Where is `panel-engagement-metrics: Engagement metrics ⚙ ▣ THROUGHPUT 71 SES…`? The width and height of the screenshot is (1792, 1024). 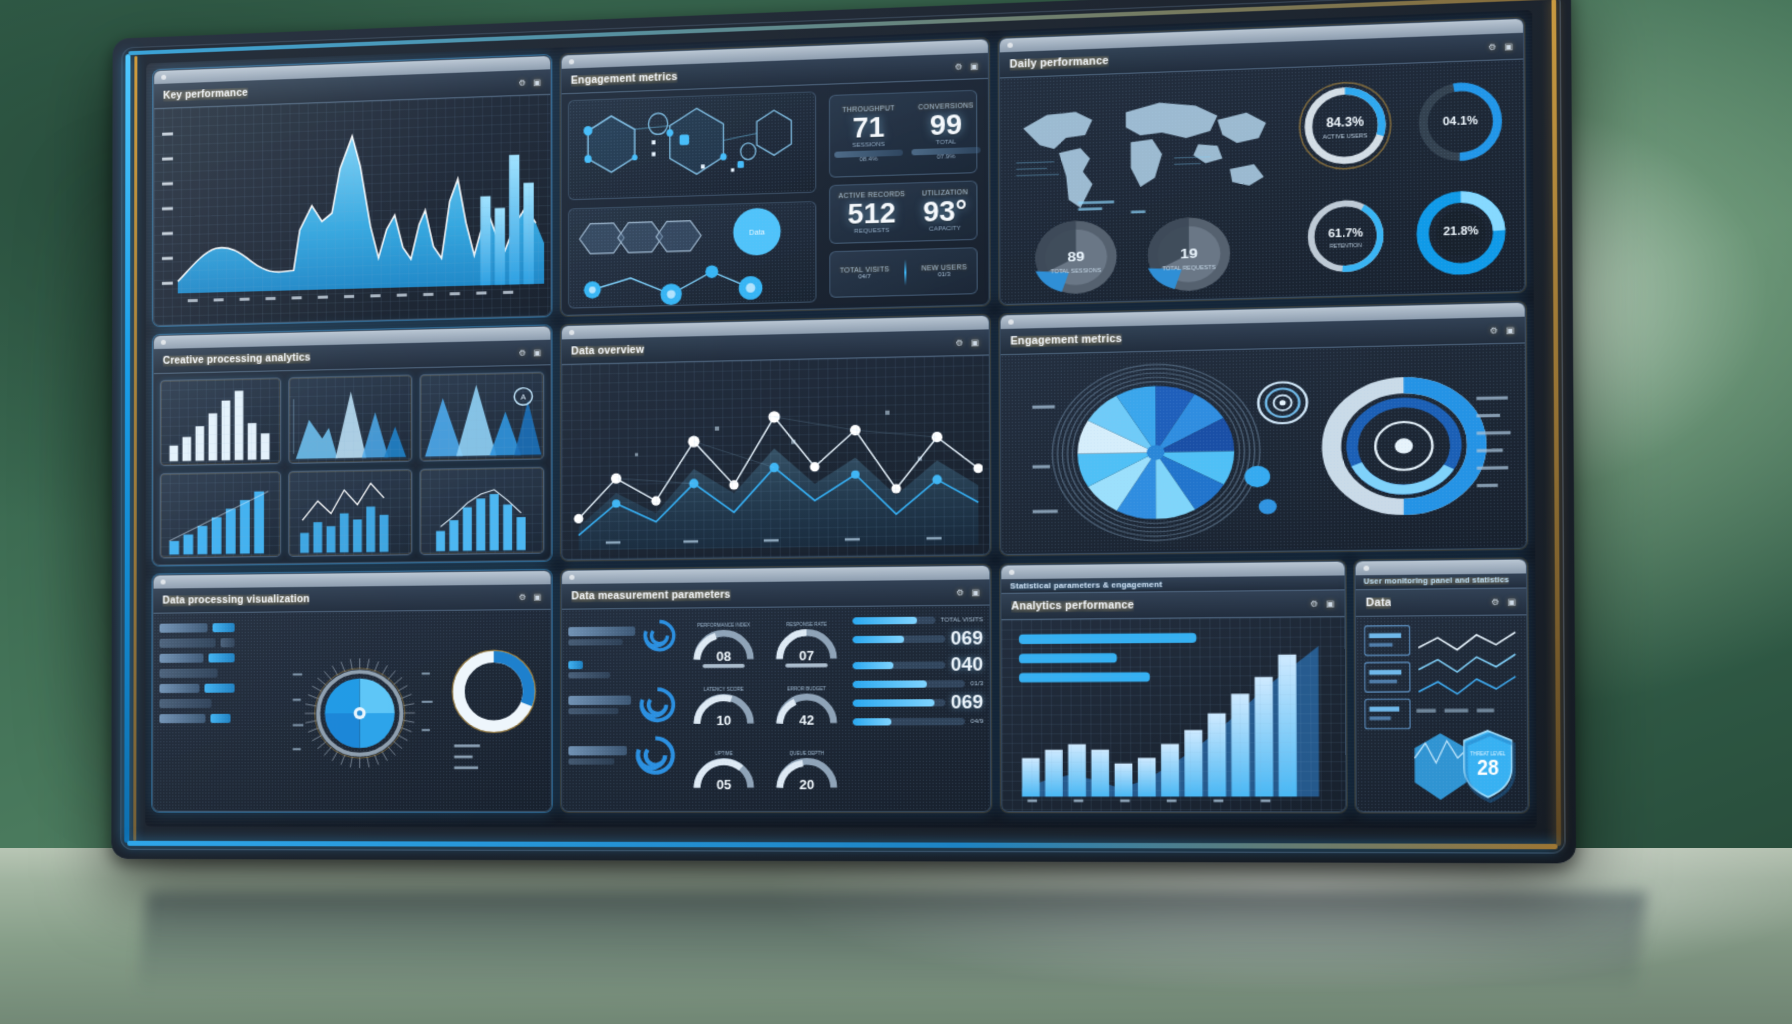
panel-engagement-metrics: Engagement metrics ⚙ ▣ THROUGHPUT 71 SES… is located at coordinates (775, 177).